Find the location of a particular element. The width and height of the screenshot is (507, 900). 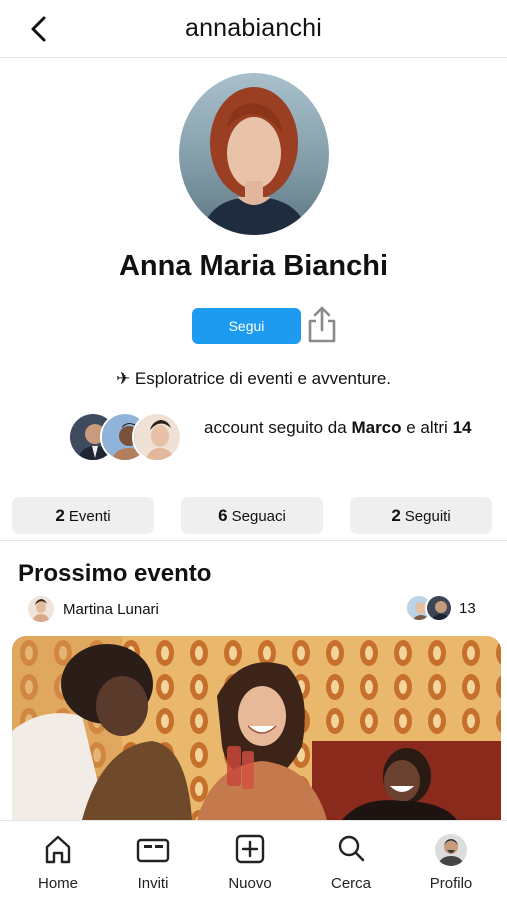

share-icon is located at coordinates (322, 324).